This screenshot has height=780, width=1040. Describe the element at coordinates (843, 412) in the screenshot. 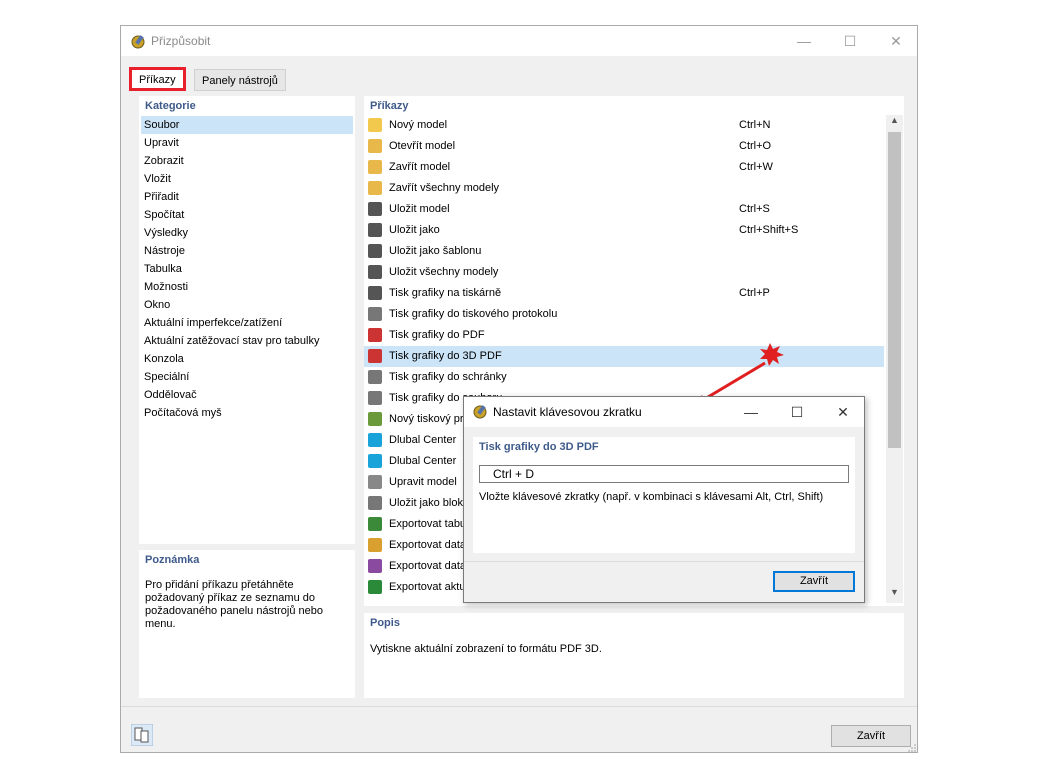

I see `dialog-close-button: ✕` at that location.